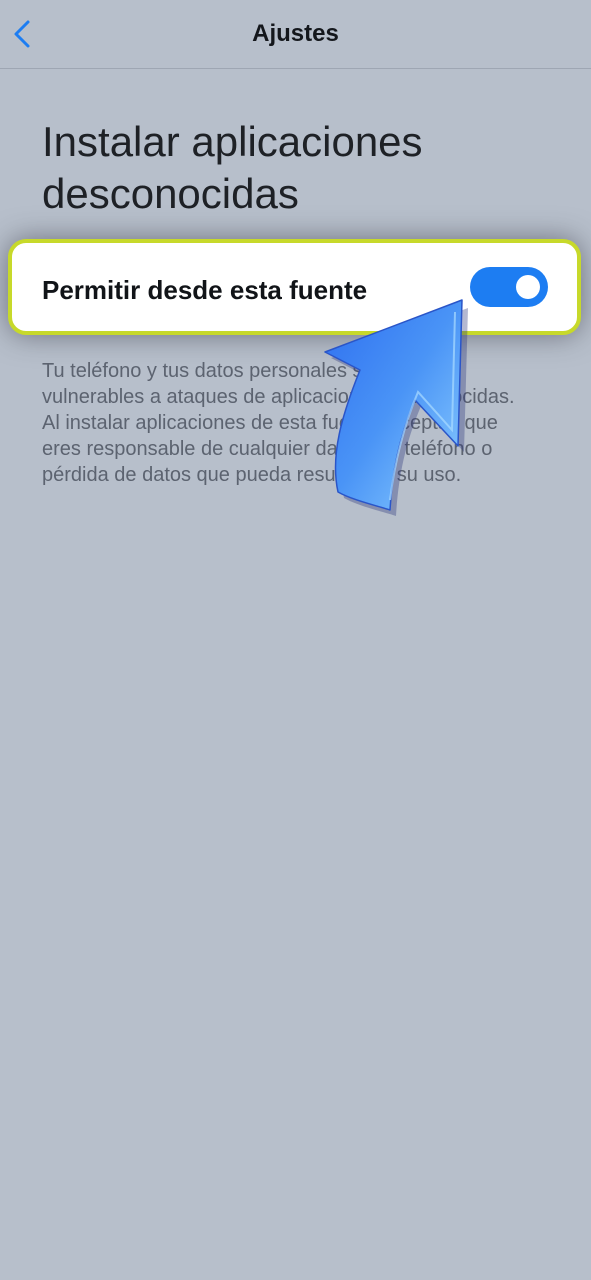  I want to click on header-title: Ajustes, so click(295, 33).